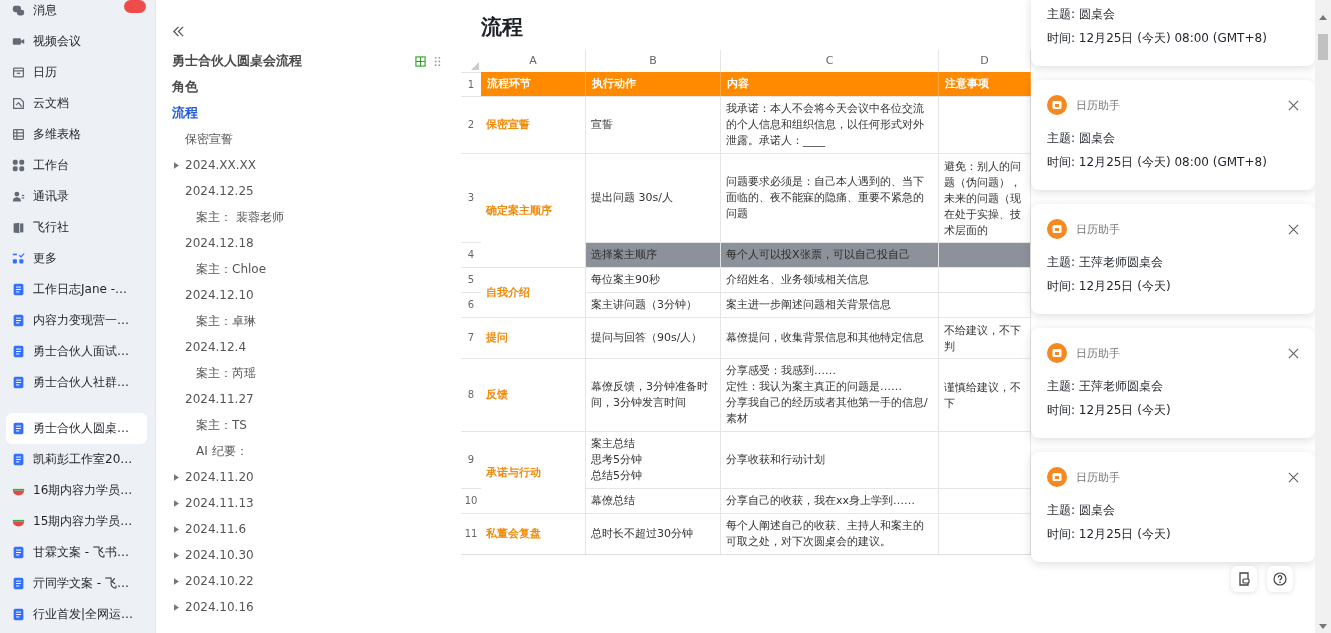  I want to click on scroll-down-icon, so click(1323, 626).